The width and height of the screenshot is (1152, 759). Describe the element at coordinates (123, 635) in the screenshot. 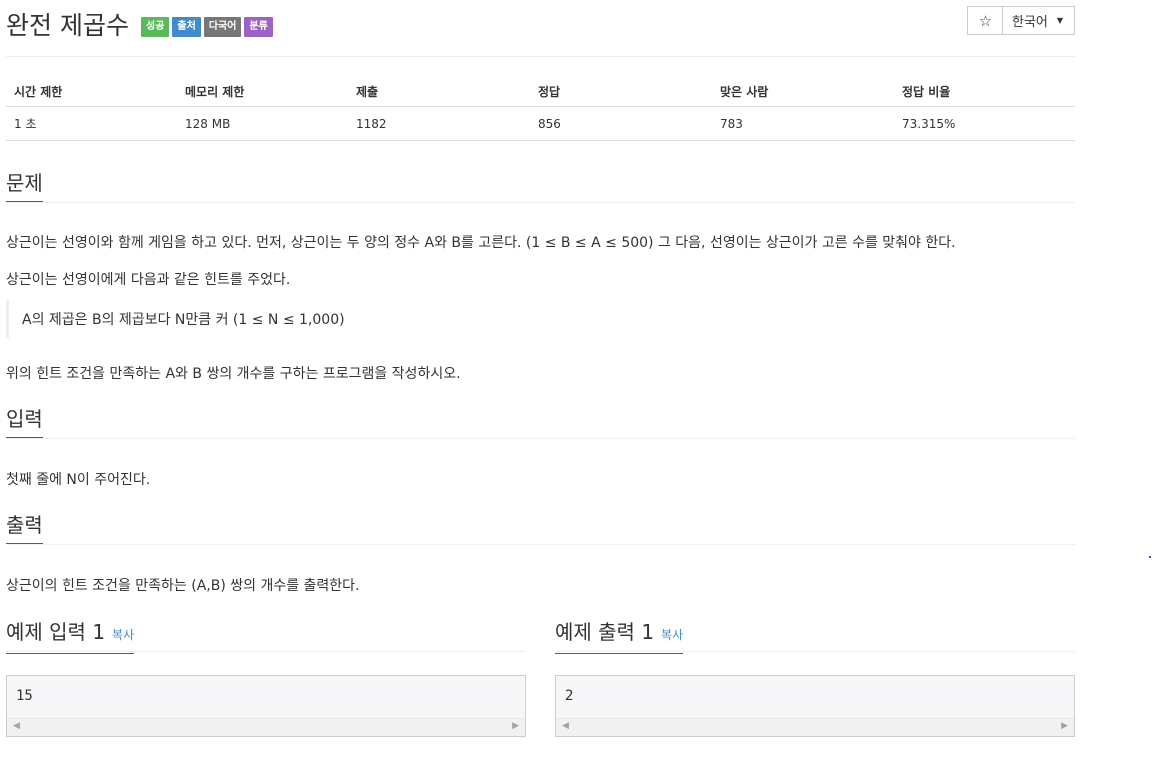

I see `copy-input-link: 복사` at that location.